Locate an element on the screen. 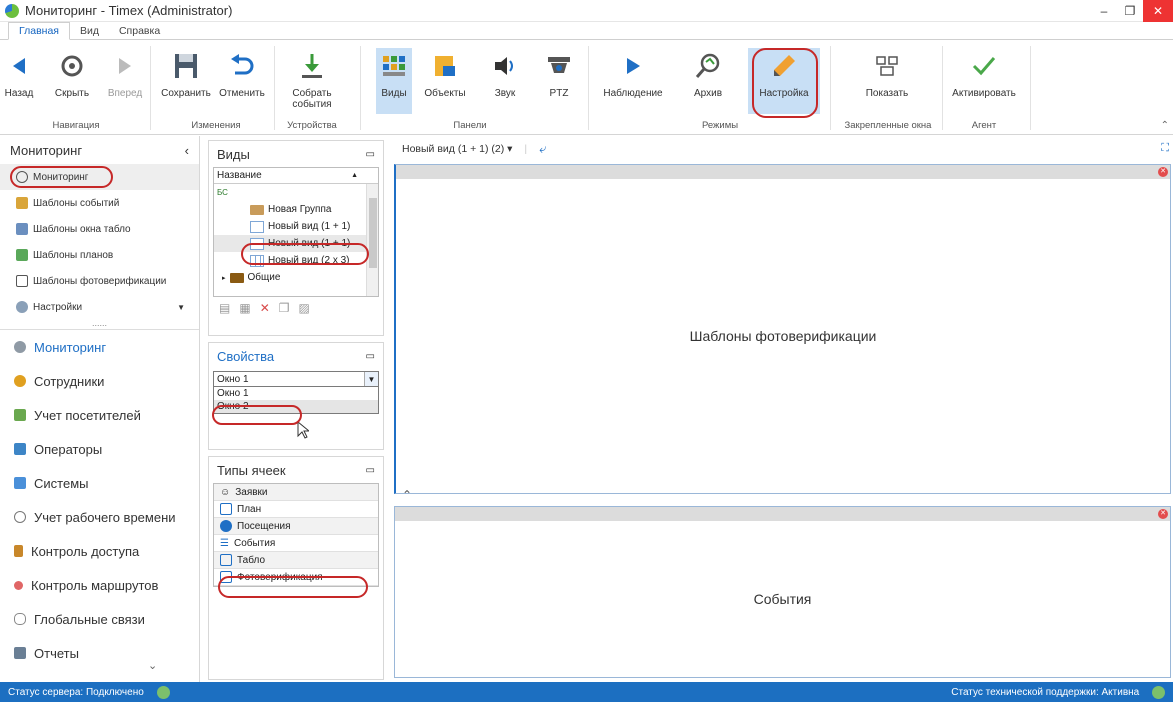 The width and height of the screenshot is (1173, 702). support-status-indicator is located at coordinates (1158, 692).